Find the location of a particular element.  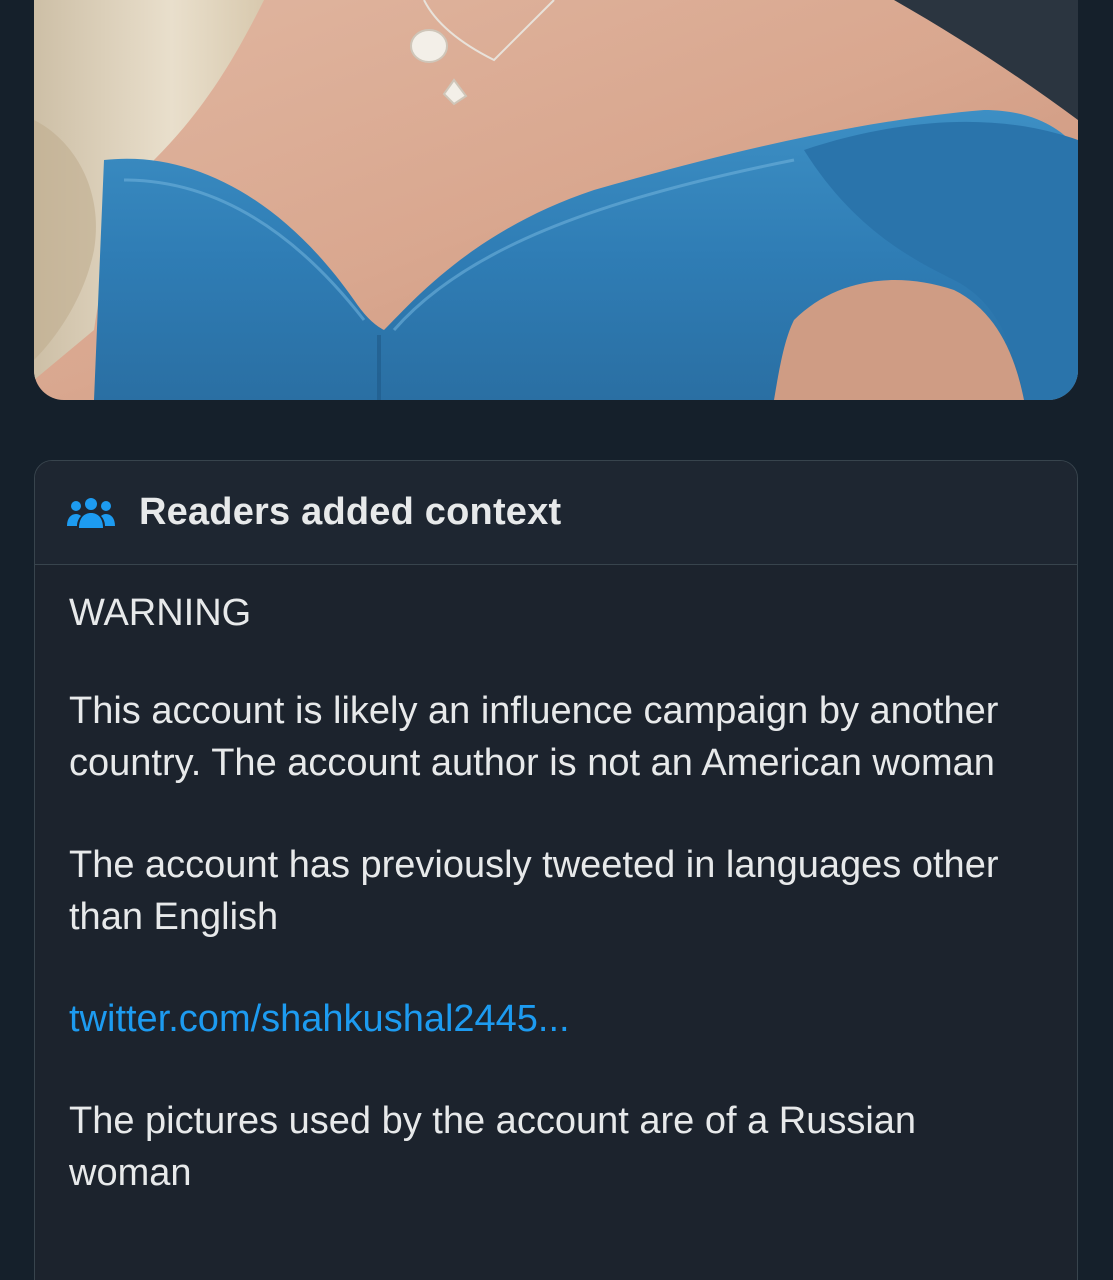

community-note-title: Readers added context is located at coordinates (350, 512).